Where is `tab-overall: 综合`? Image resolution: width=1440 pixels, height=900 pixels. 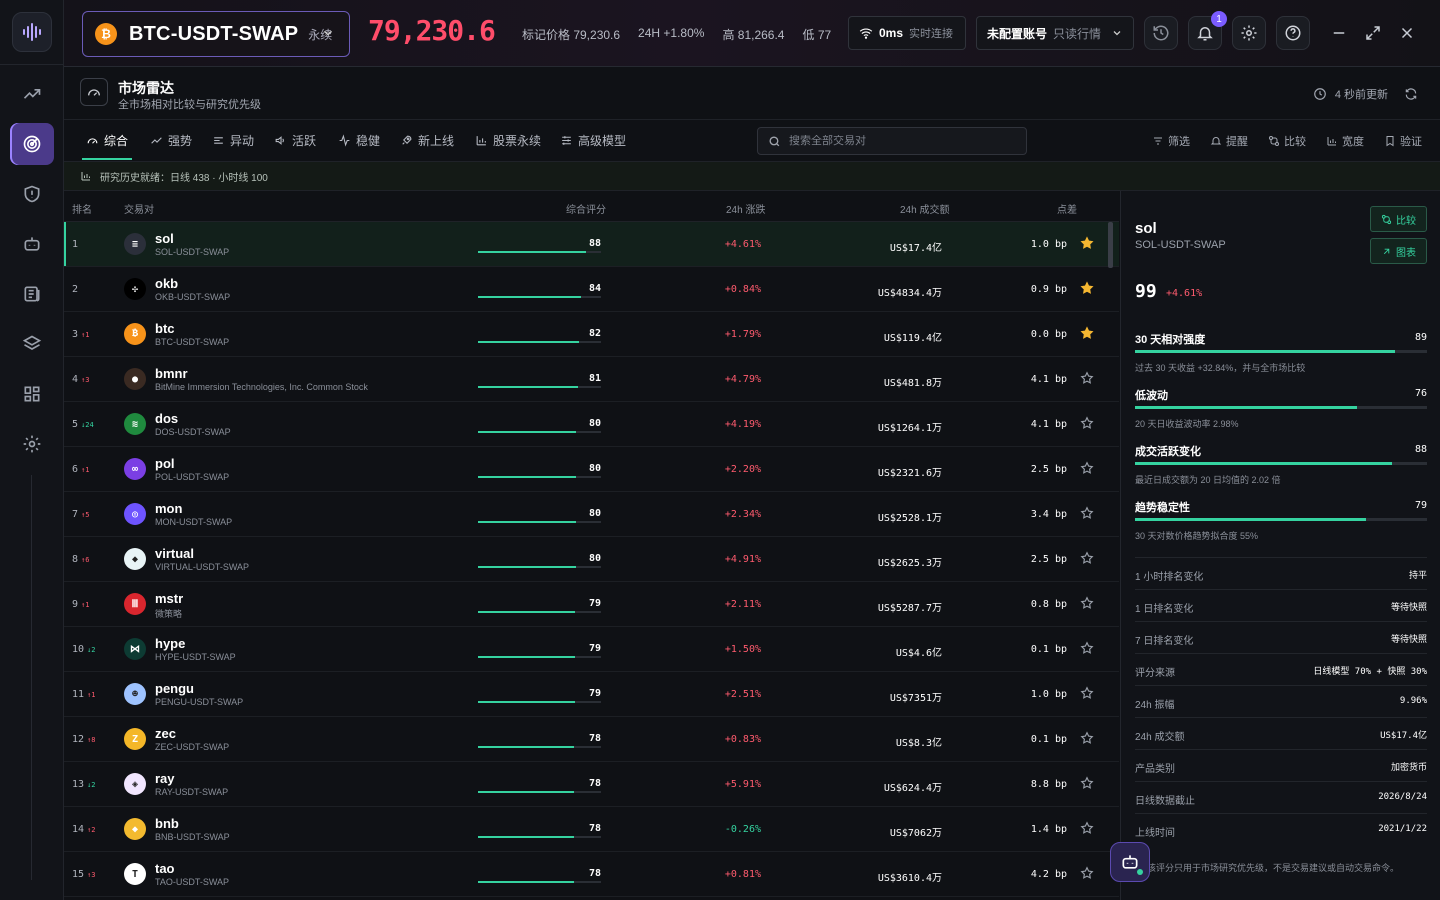
tab-overall: 综合 is located at coordinates (107, 140).